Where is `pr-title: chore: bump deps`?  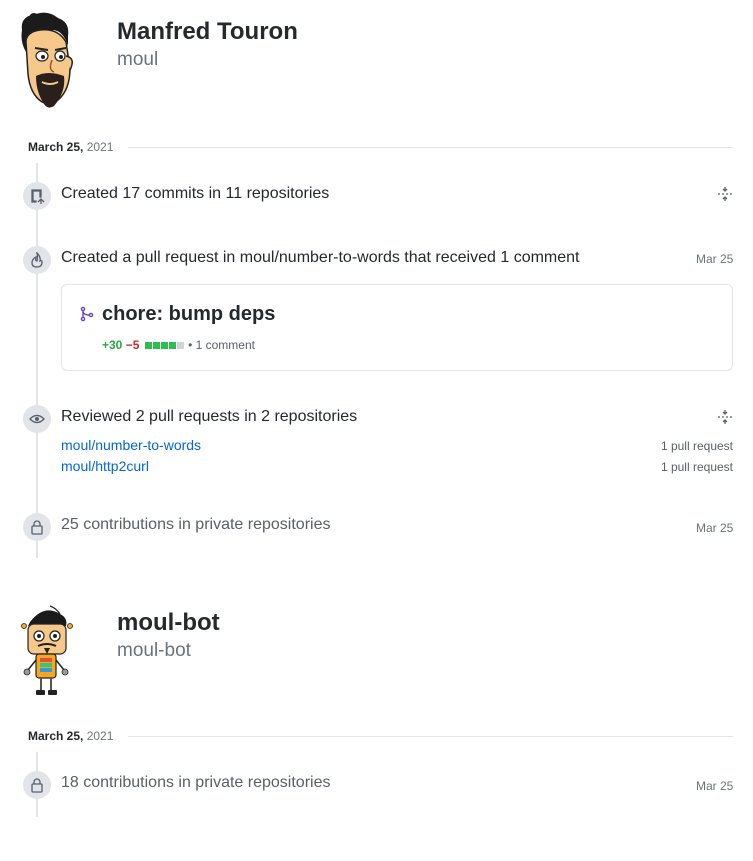
pr-title: chore: bump deps is located at coordinates (188, 314).